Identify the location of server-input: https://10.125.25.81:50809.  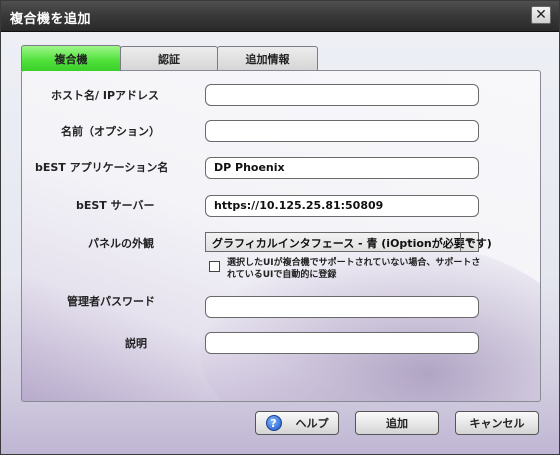
(342, 206).